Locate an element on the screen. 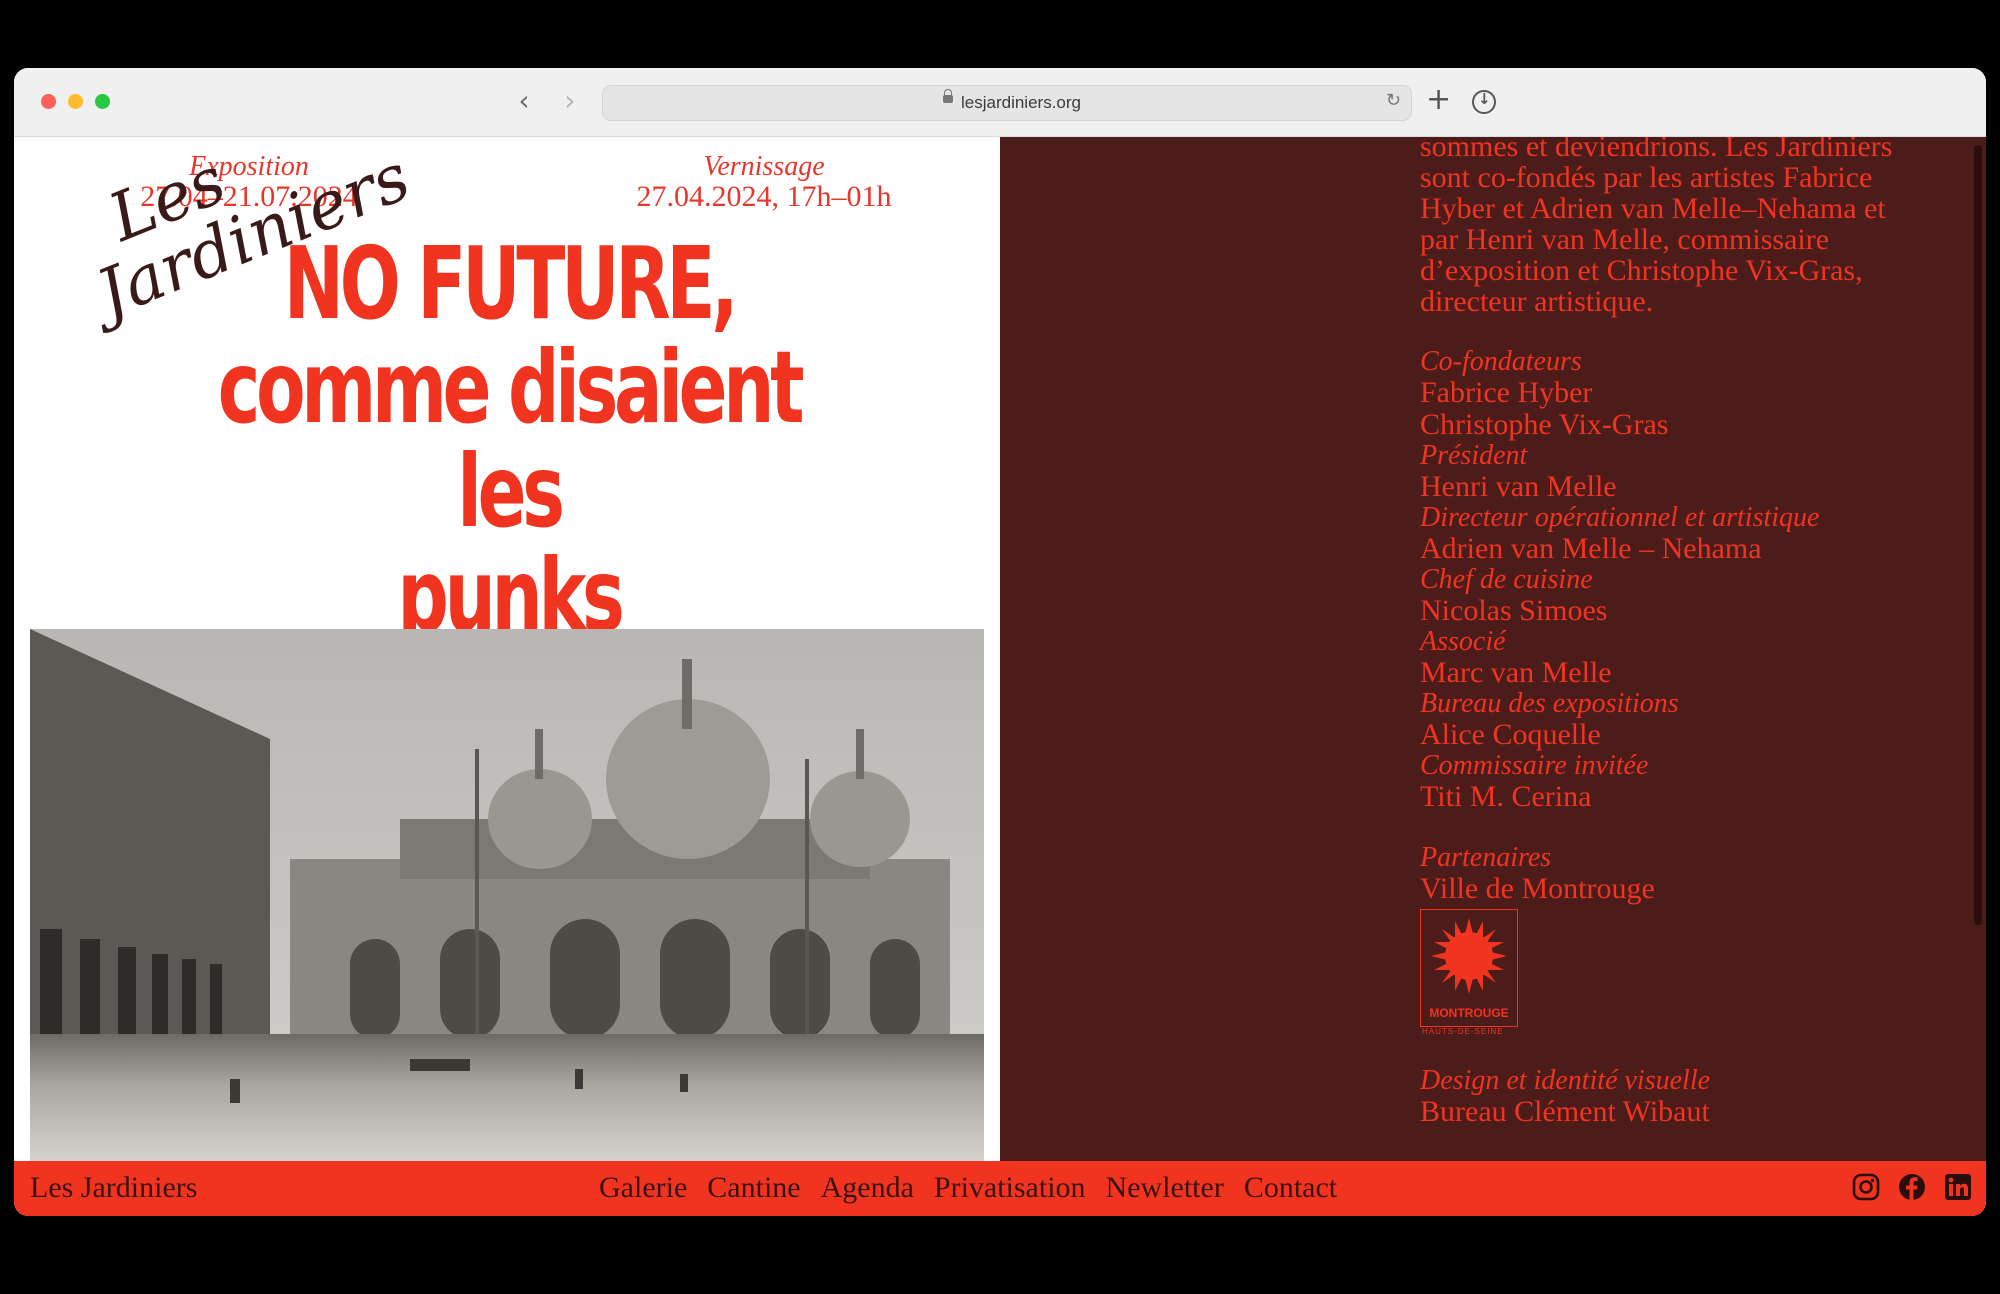 The image size is (2000, 1294). address-bar: lesjardiniers.org ↻ is located at coordinates (1007, 103).